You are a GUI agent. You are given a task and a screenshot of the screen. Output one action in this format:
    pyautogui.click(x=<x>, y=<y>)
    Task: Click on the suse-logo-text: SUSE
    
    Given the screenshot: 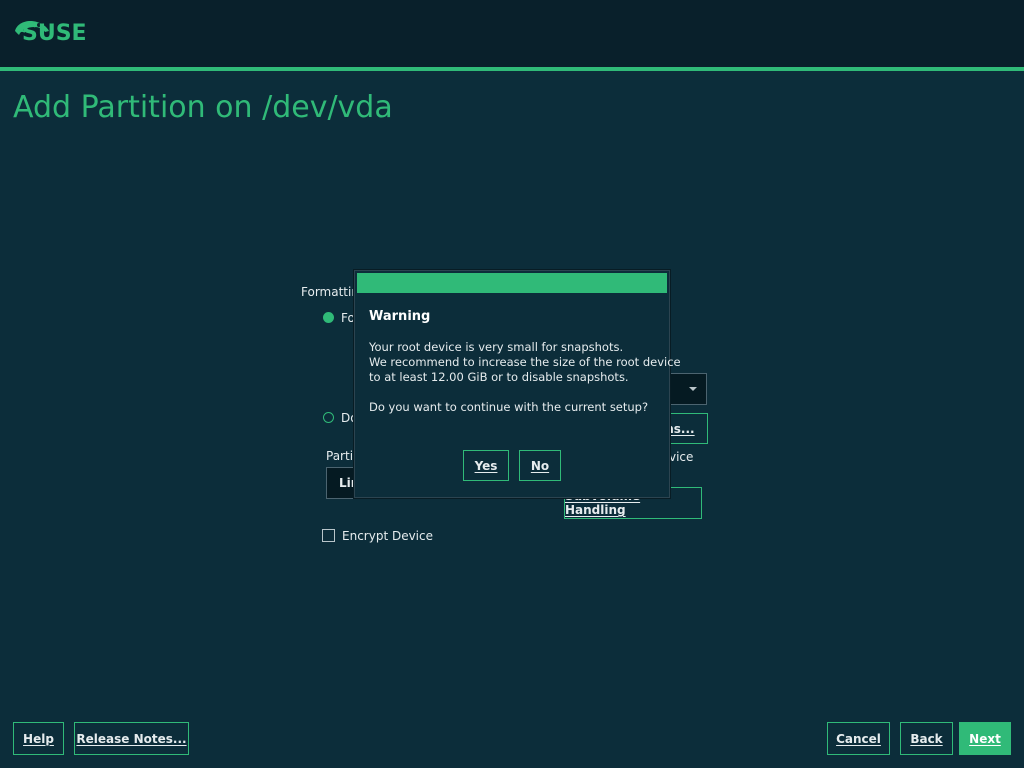 What is the action you would take?
    pyautogui.click(x=54, y=33)
    